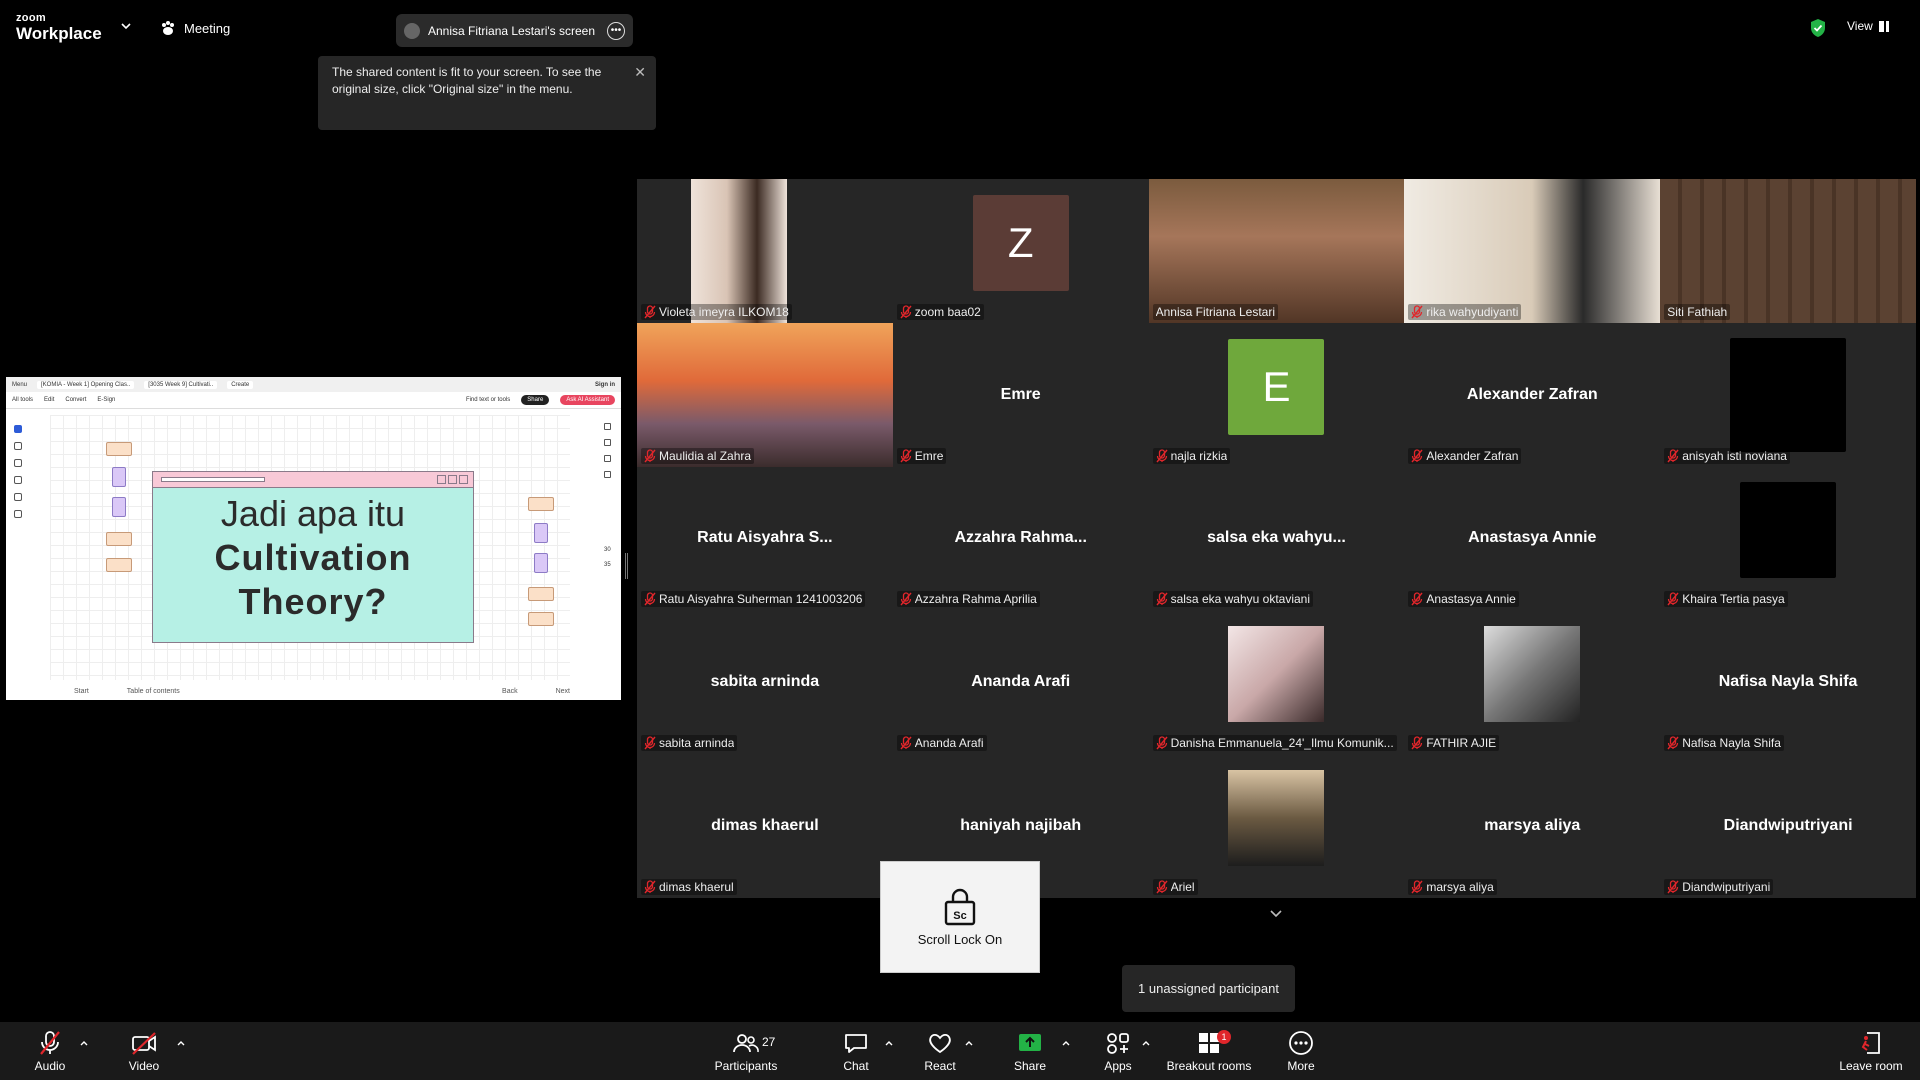 This screenshot has height=1080, width=1920. What do you see at coordinates (1276, 826) in the screenshot?
I see `participant-tile: Ariel` at bounding box center [1276, 826].